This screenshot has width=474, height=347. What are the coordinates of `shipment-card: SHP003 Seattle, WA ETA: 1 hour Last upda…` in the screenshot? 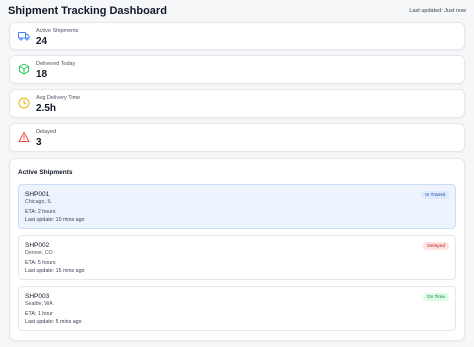 It's located at (237, 308).